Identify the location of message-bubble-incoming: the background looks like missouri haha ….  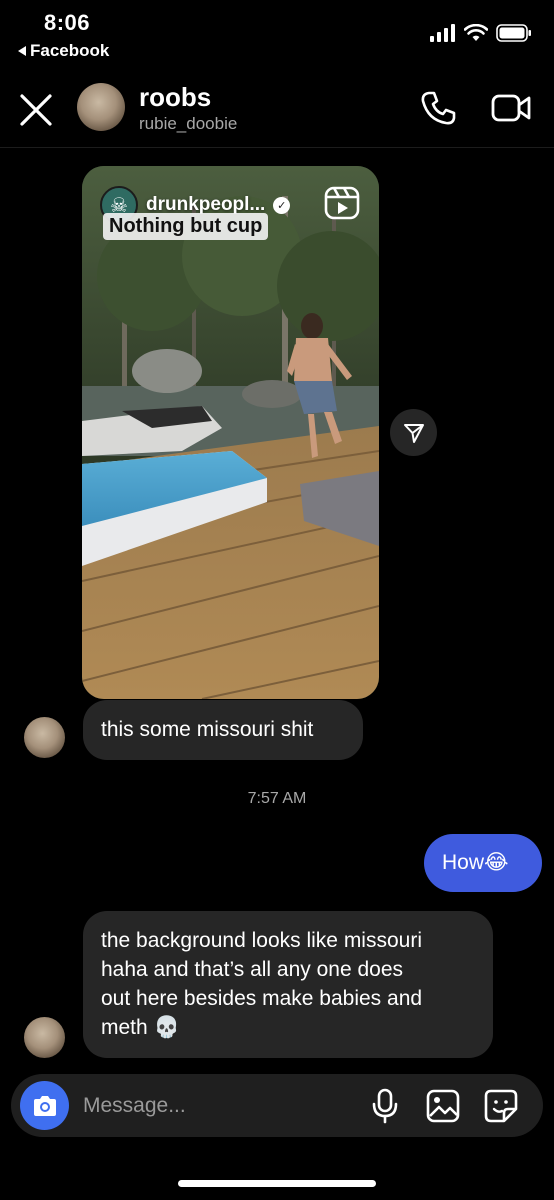
(288, 984).